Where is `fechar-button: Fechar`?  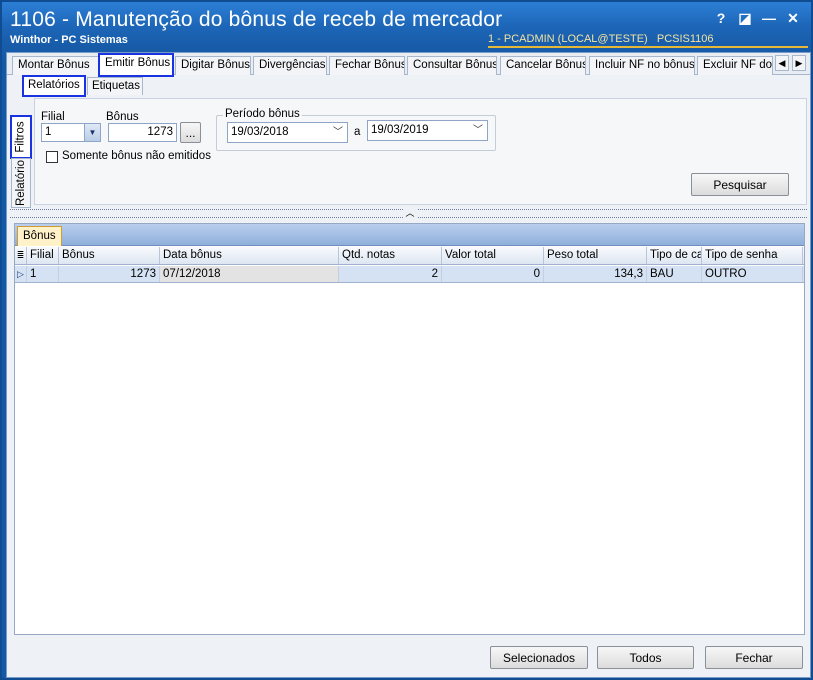 fechar-button: Fechar is located at coordinates (754, 657).